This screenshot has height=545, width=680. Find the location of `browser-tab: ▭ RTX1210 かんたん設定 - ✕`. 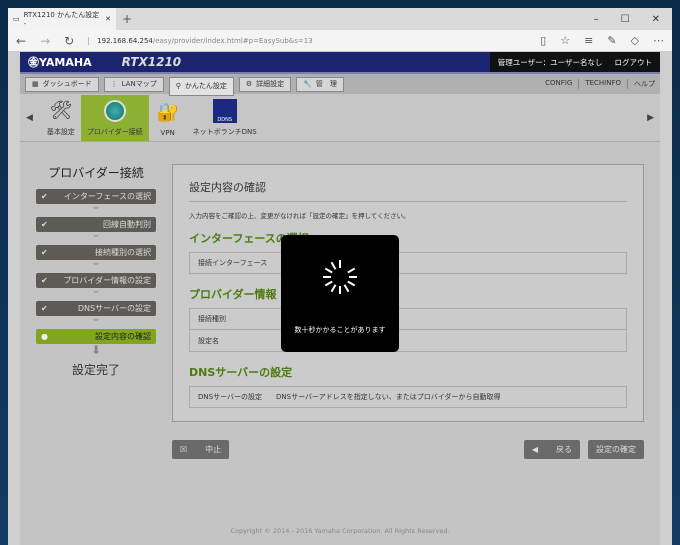

browser-tab: ▭ RTX1210 かんたん設定 - ✕ is located at coordinates (62, 19).